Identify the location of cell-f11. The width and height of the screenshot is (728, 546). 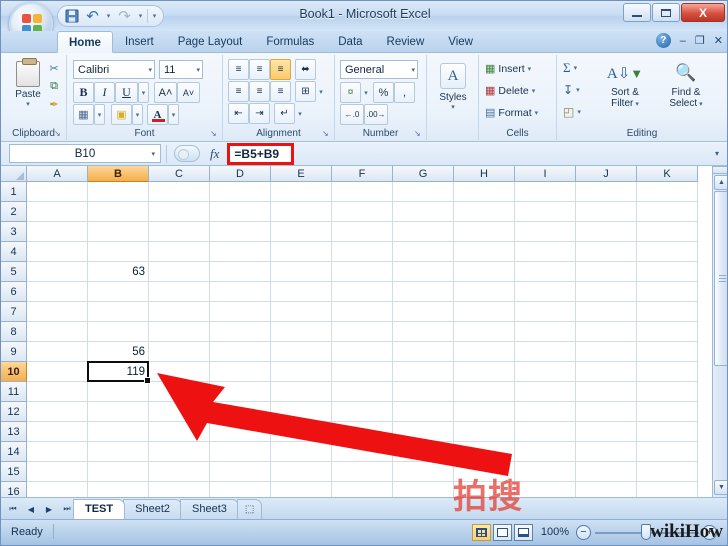
(362, 392).